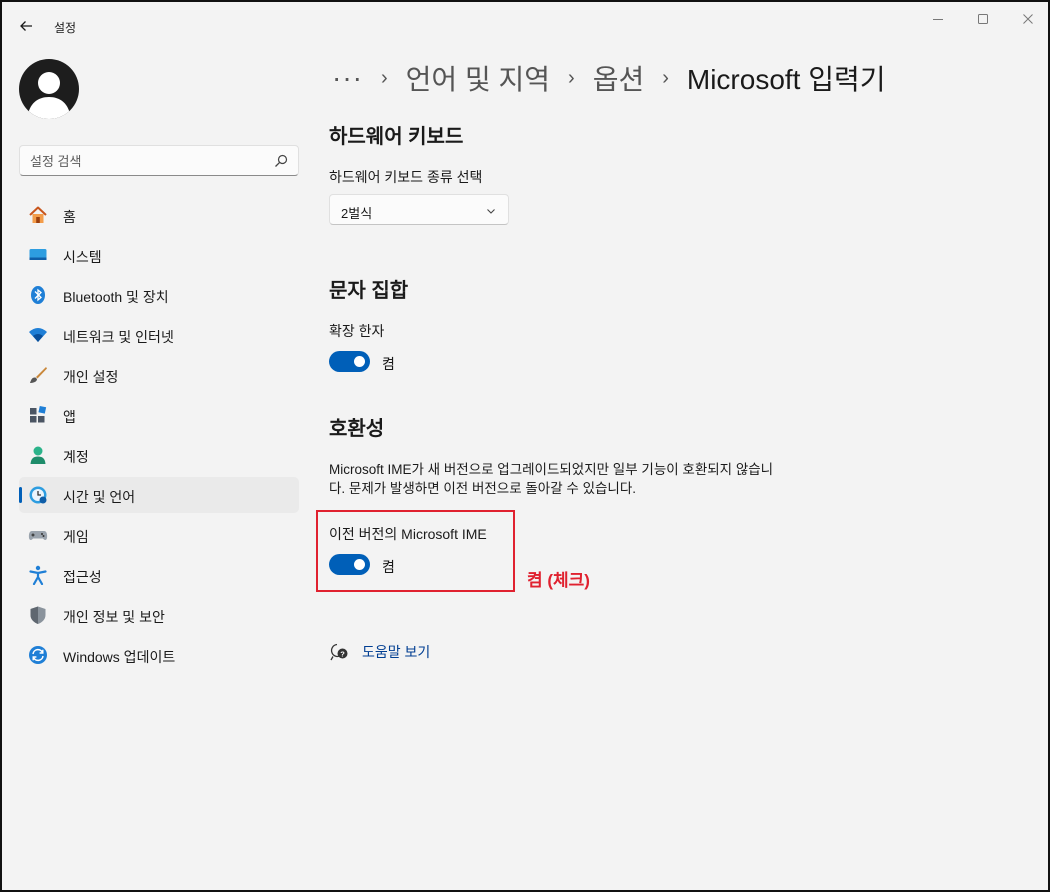 Image resolution: width=1050 pixels, height=892 pixels. Describe the element at coordinates (114, 617) in the screenshot. I see `sidebar-item-label: 개인 정보 및 보안` at that location.